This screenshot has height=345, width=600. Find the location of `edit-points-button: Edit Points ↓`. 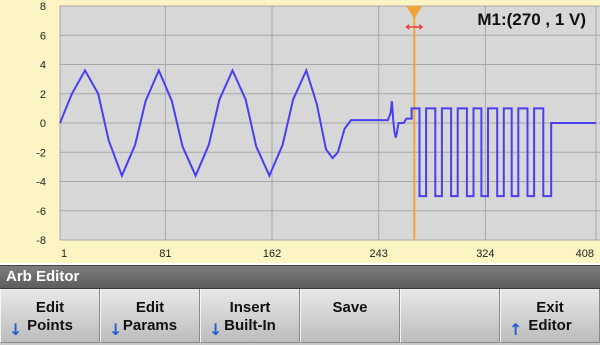

edit-points-button: Edit Points ↓ is located at coordinates (50, 316).